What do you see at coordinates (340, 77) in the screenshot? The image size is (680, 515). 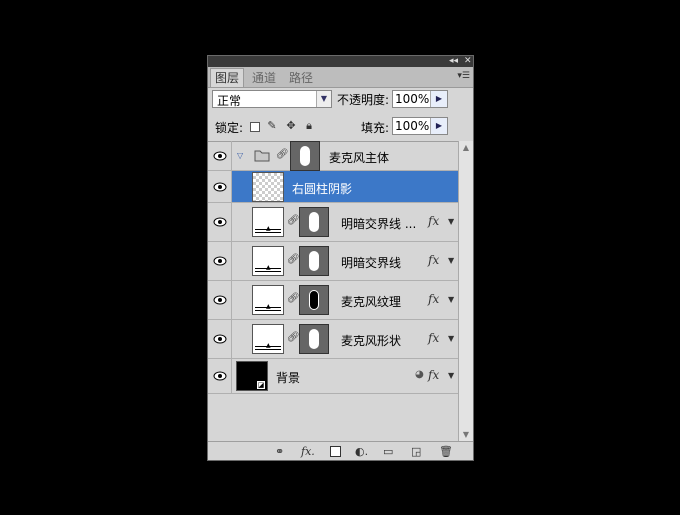 I see `panel-tabs: 图层 通道 路径 ▾☰` at bounding box center [340, 77].